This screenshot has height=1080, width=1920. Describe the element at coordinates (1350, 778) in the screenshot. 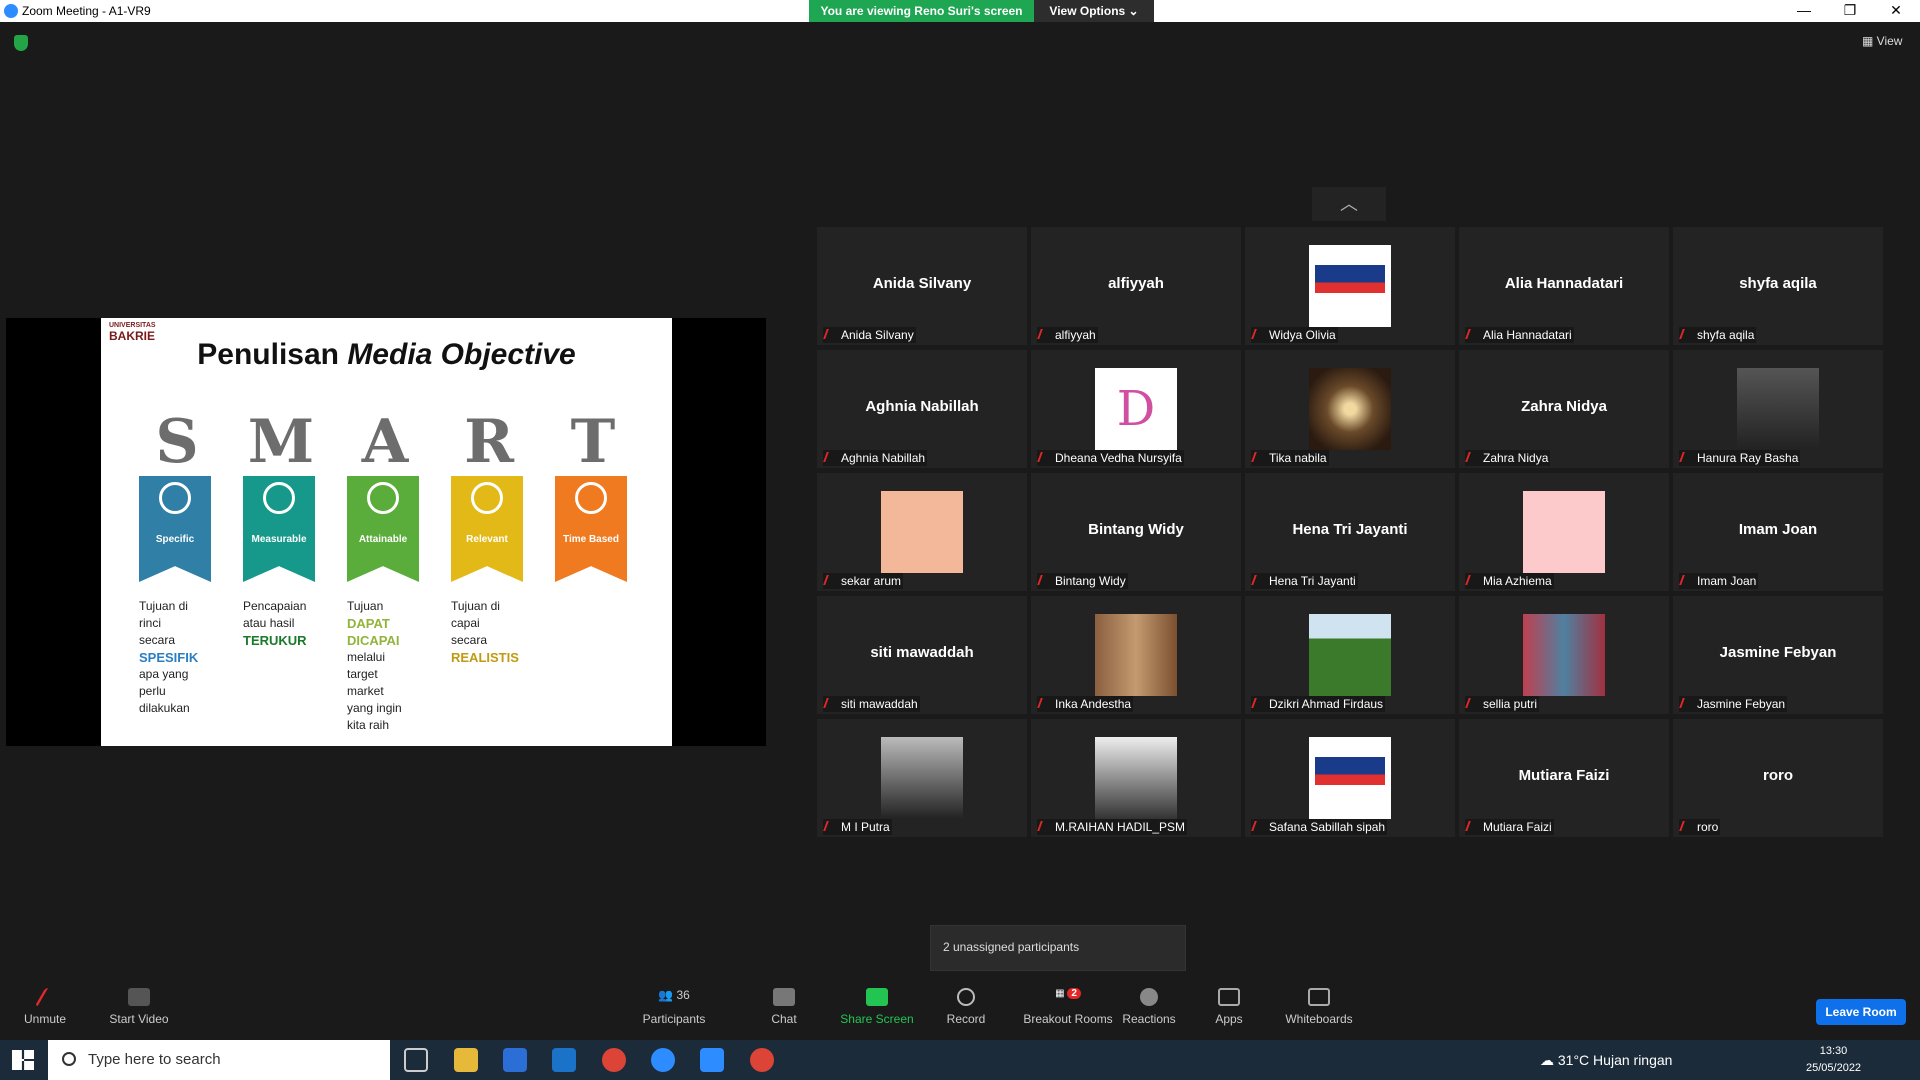

I see `participant-tile: Safana Sabillah sipah` at that location.